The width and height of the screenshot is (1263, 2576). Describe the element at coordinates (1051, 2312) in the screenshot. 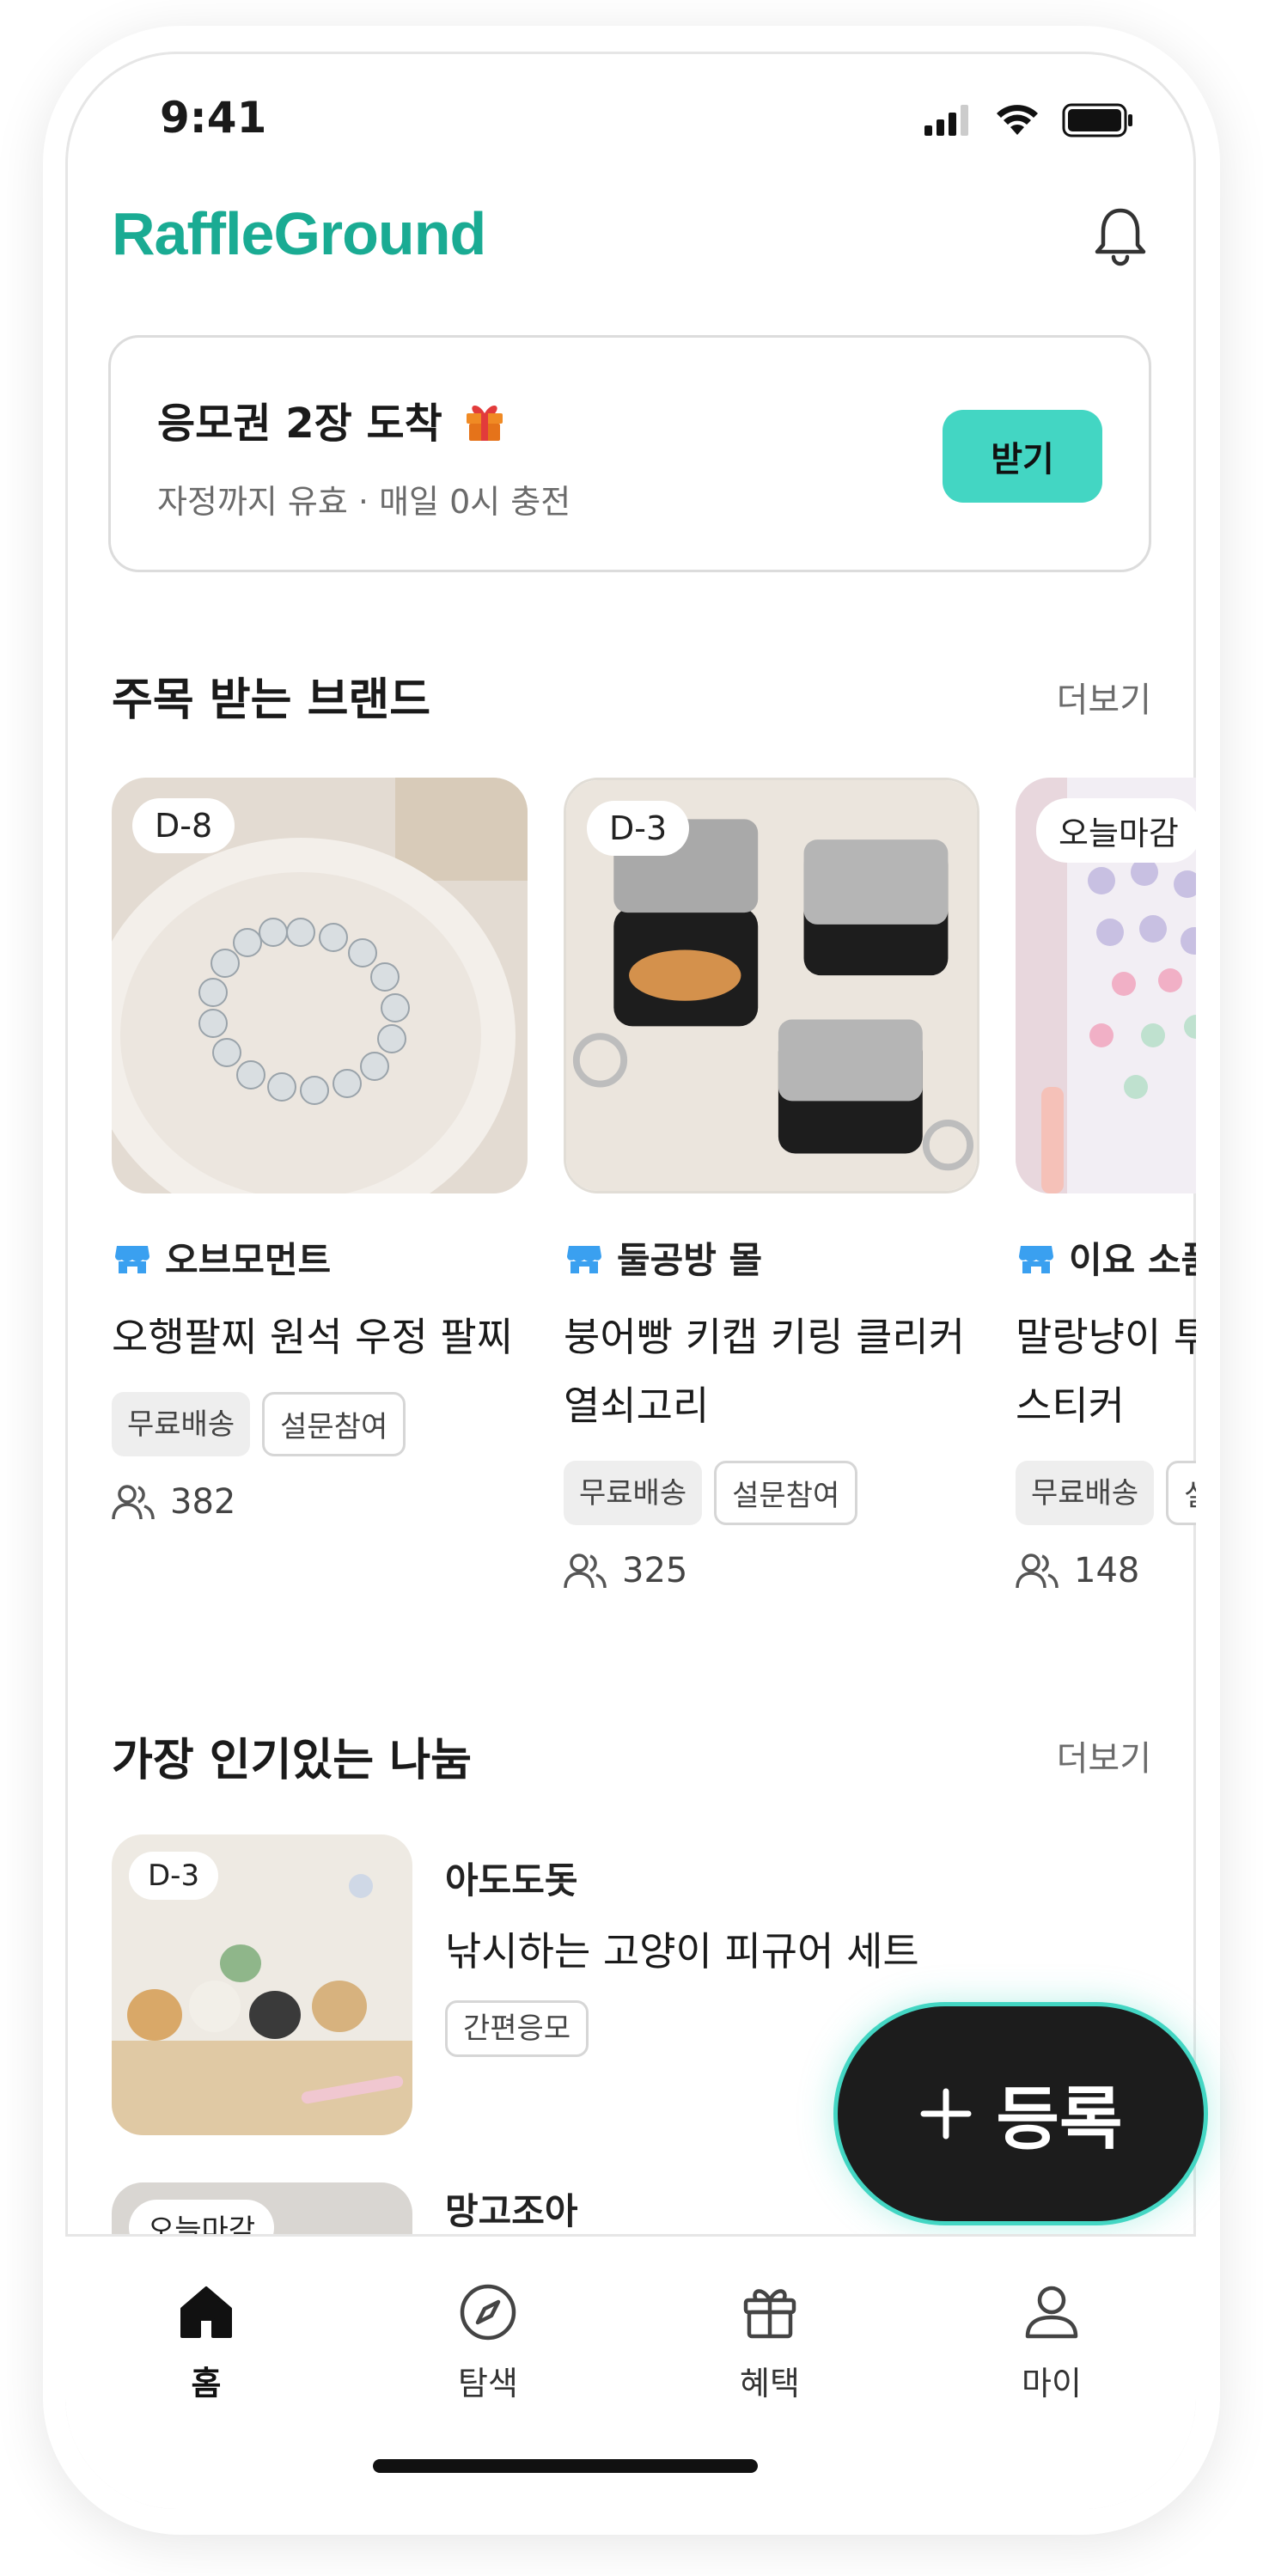

I see `user-icon` at that location.